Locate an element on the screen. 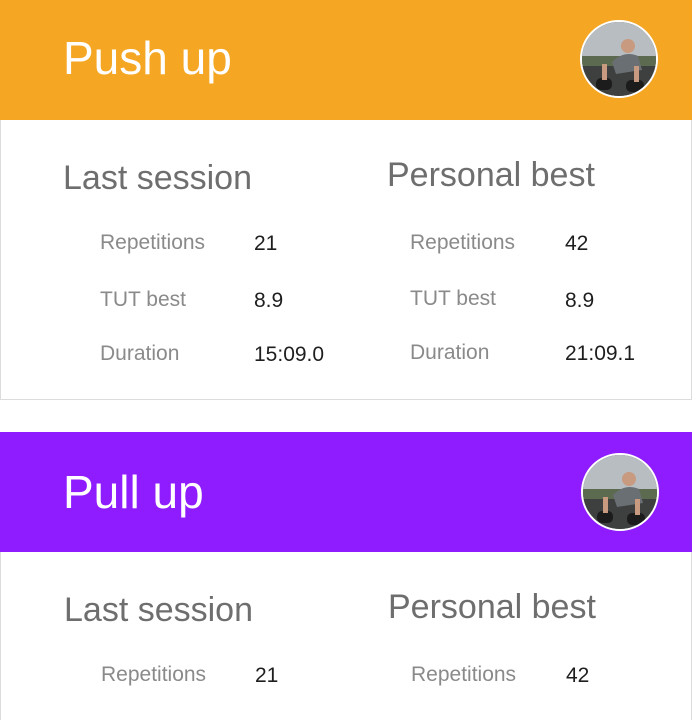 The width and height of the screenshot is (692, 720). exercise-title: Pull up is located at coordinates (133, 492).